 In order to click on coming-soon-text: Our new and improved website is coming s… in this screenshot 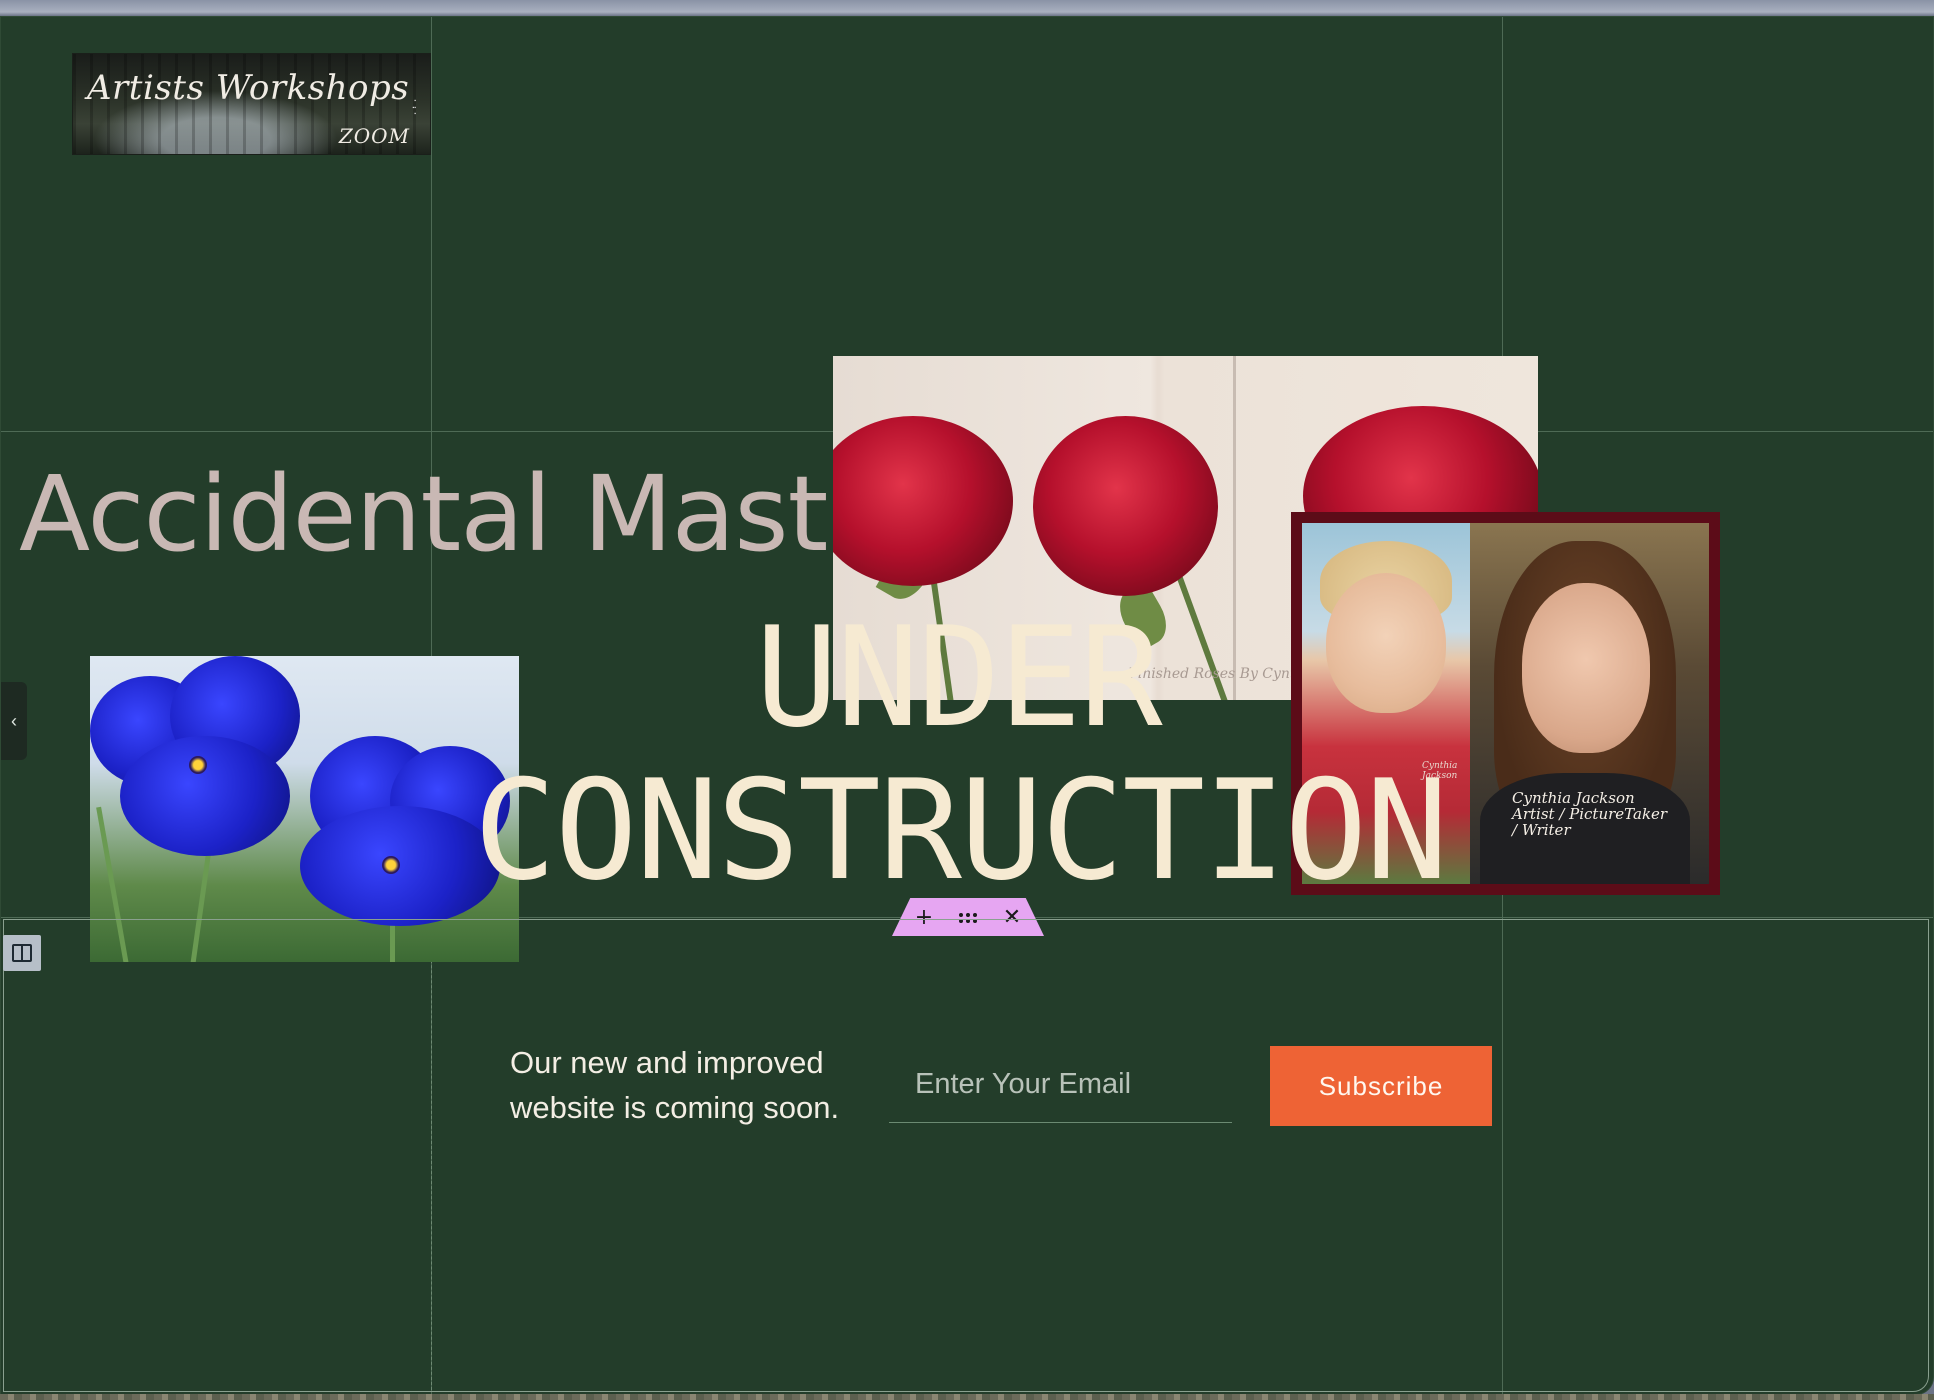, I will do `click(675, 1085)`.